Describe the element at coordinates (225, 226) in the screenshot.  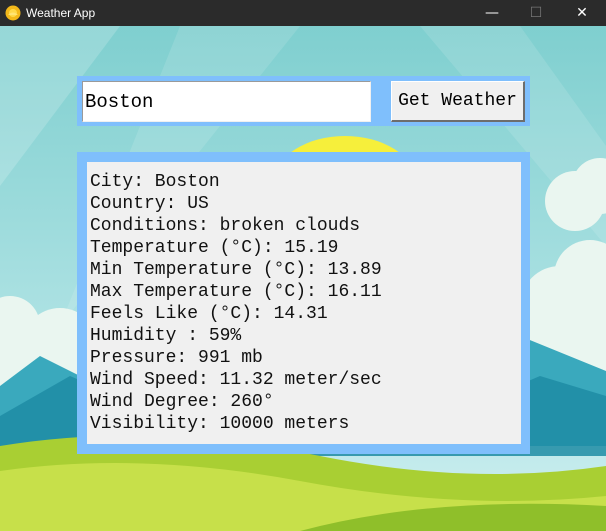
I see `conditions-line: Conditions: broken clouds` at that location.